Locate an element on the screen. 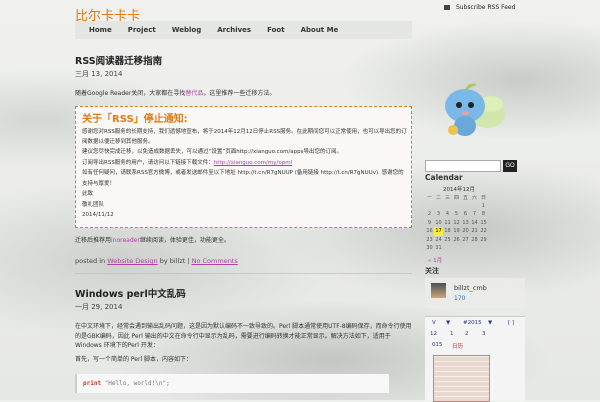 Image resolution: width=600 pixels, height=402 pixels. calendar-day: 16 is located at coordinates (429, 231).